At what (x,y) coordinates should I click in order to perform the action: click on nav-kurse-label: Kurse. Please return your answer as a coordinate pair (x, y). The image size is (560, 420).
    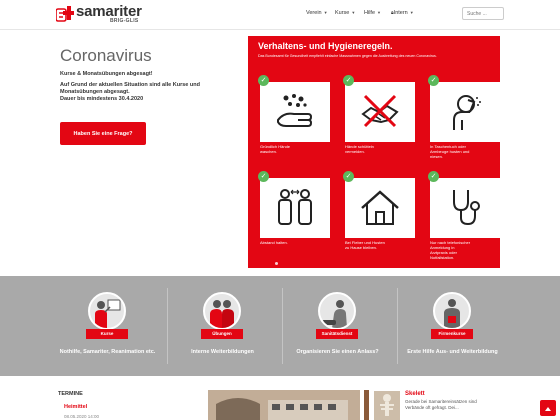
    Looking at the image, I should click on (342, 13).